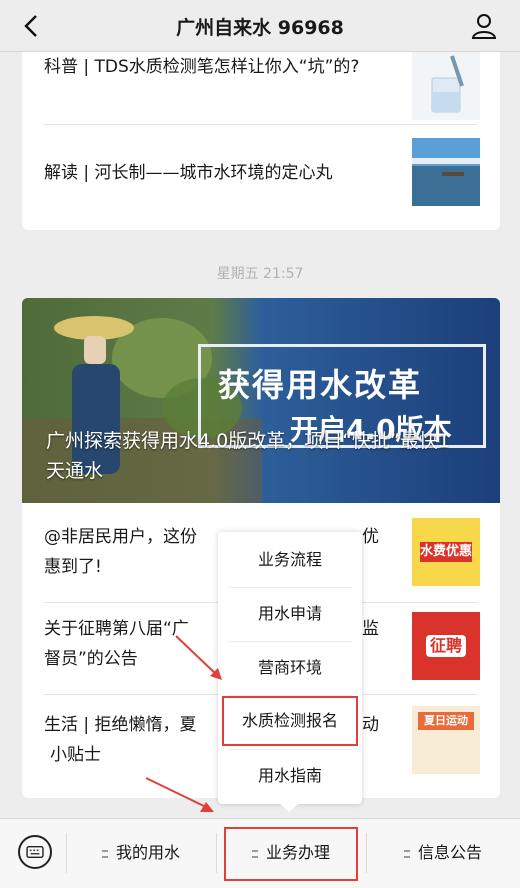 The width and height of the screenshot is (520, 888). Describe the element at coordinates (289, 808) in the screenshot. I see `menu-caret` at that location.